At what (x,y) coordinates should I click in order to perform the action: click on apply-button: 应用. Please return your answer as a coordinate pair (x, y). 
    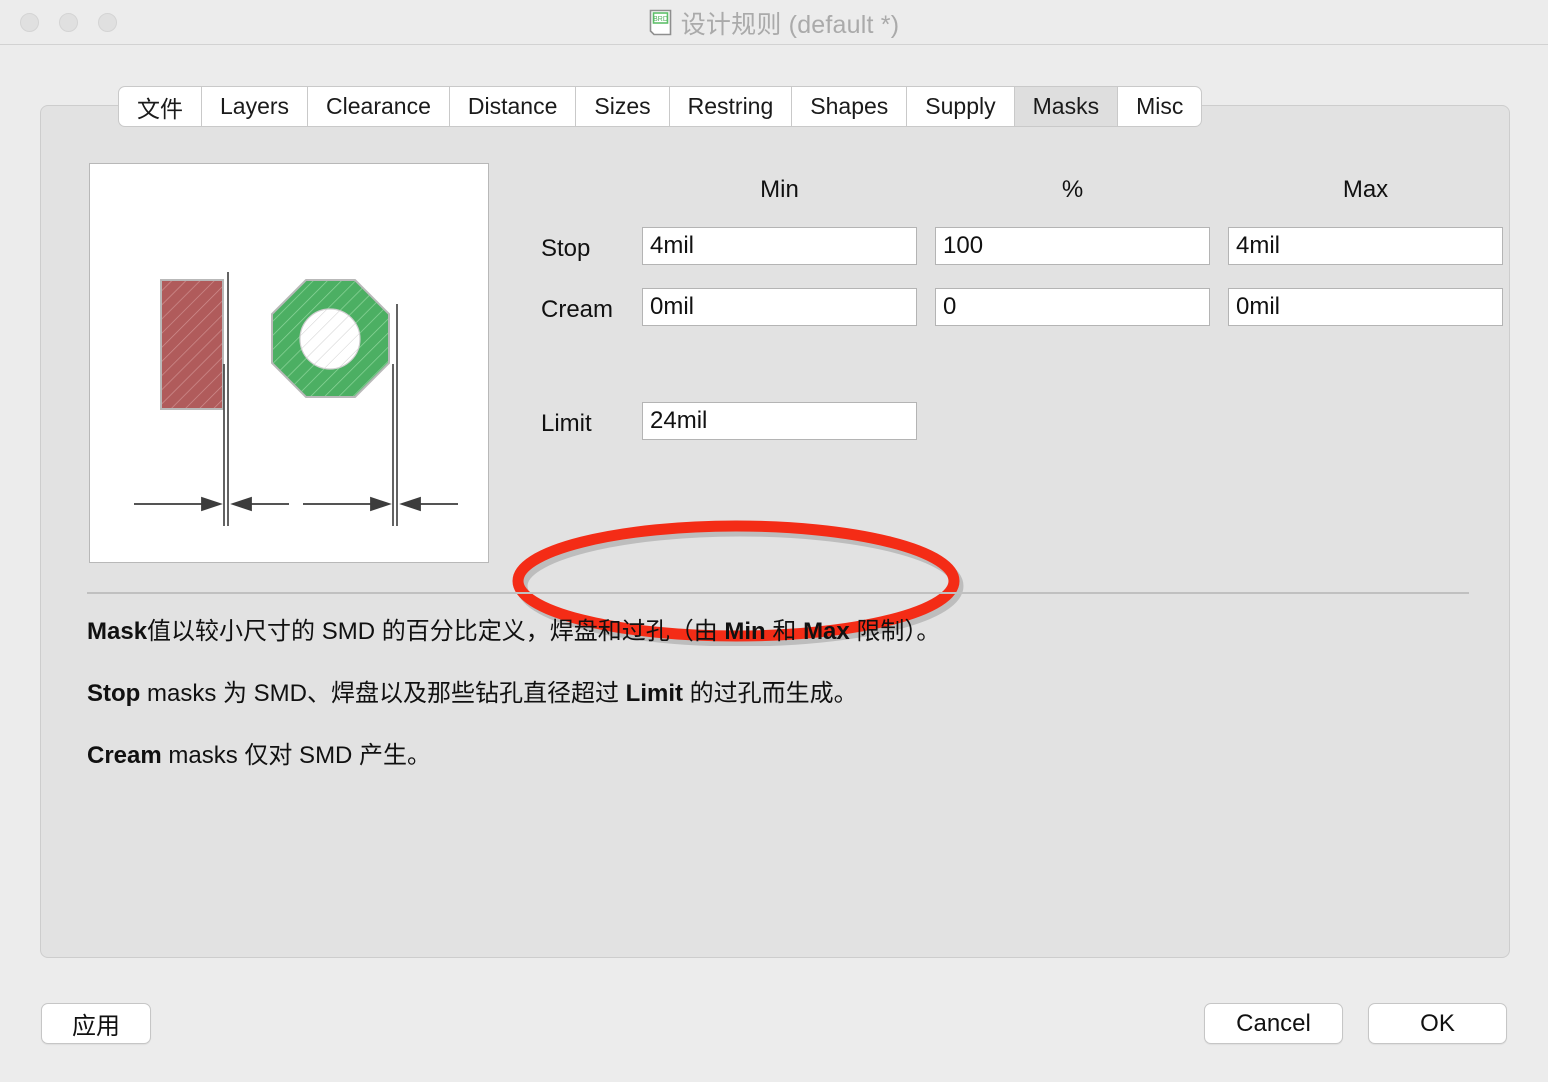
    Looking at the image, I should click on (96, 1023).